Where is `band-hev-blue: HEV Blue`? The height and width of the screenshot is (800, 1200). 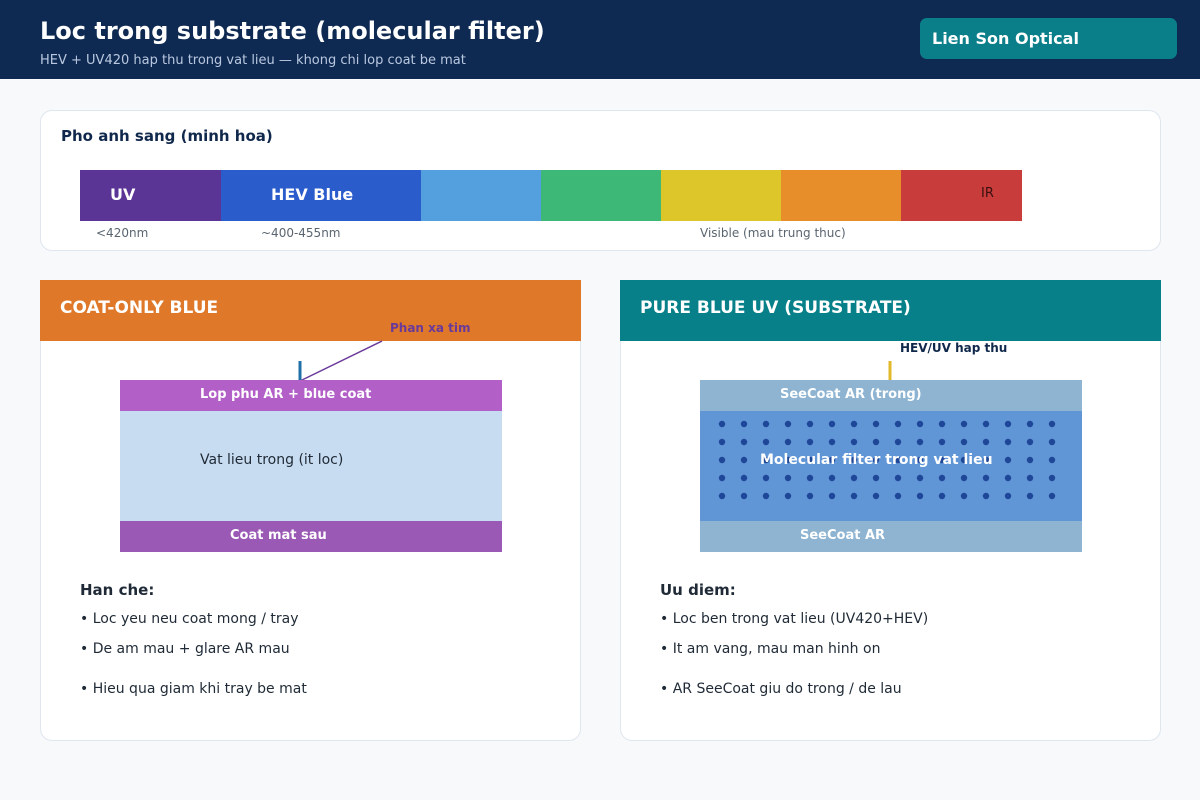 band-hev-blue: HEV Blue is located at coordinates (321, 195).